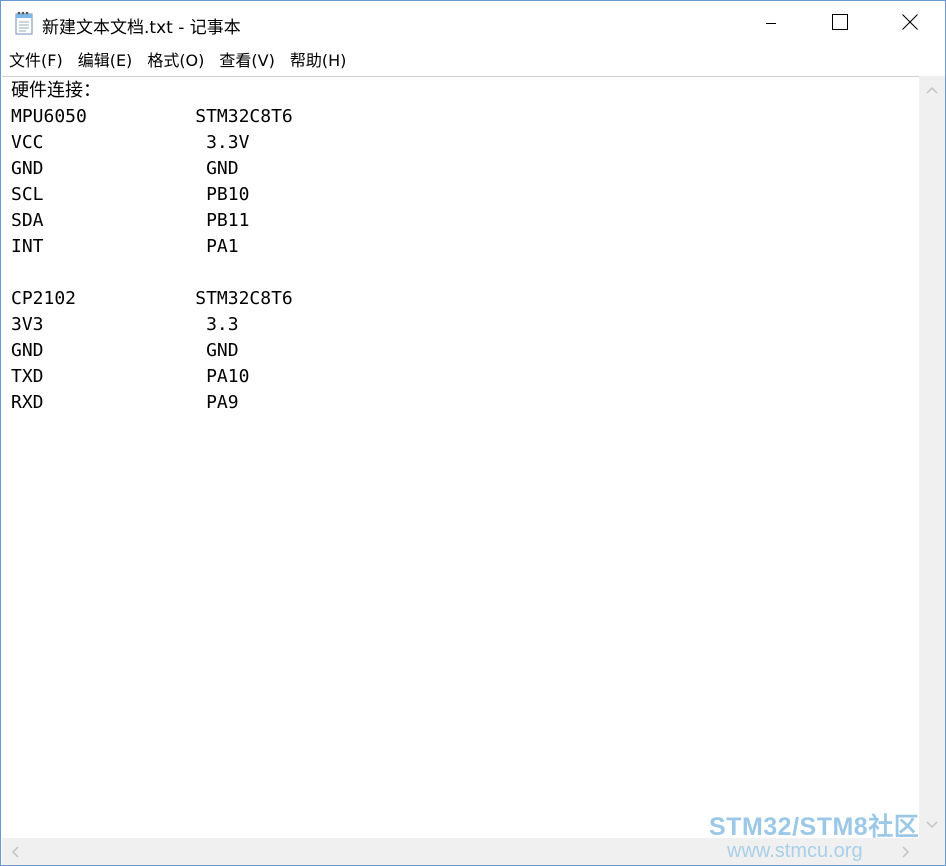 The width and height of the screenshot is (946, 866). I want to click on menu-bar: 文件(F) 编辑(E) 格式(O) 查看(V) 帮助(H), so click(473, 60).